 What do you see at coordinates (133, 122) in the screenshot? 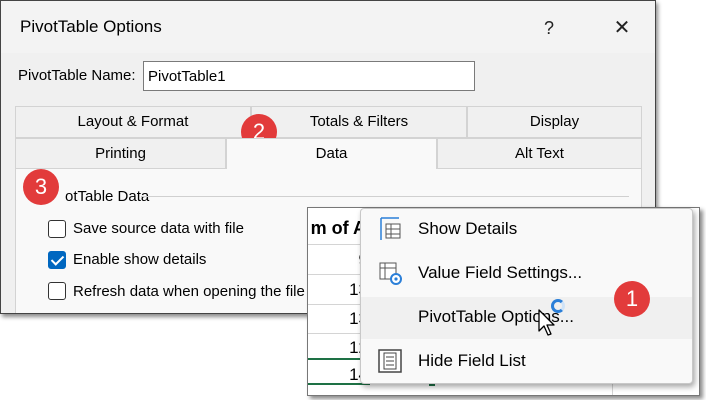
I see `tab-layout-format: Layout & Format` at bounding box center [133, 122].